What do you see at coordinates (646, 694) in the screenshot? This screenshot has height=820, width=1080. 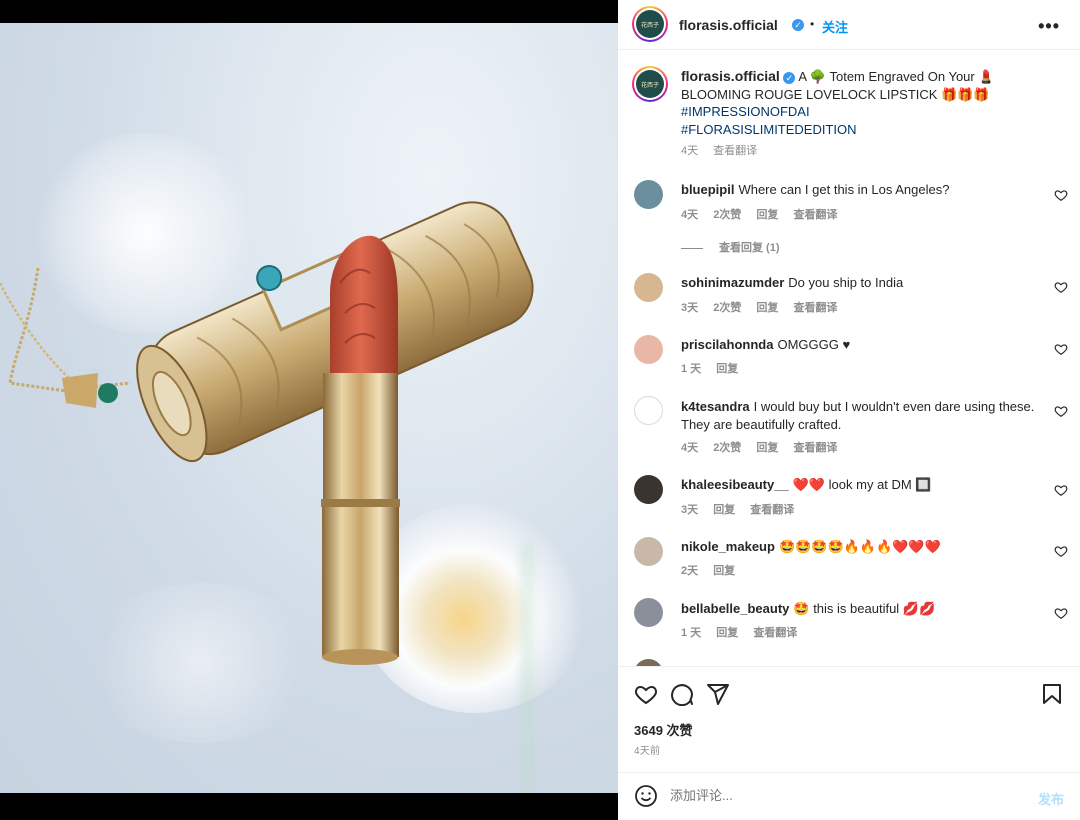 I see `heart-icon` at bounding box center [646, 694].